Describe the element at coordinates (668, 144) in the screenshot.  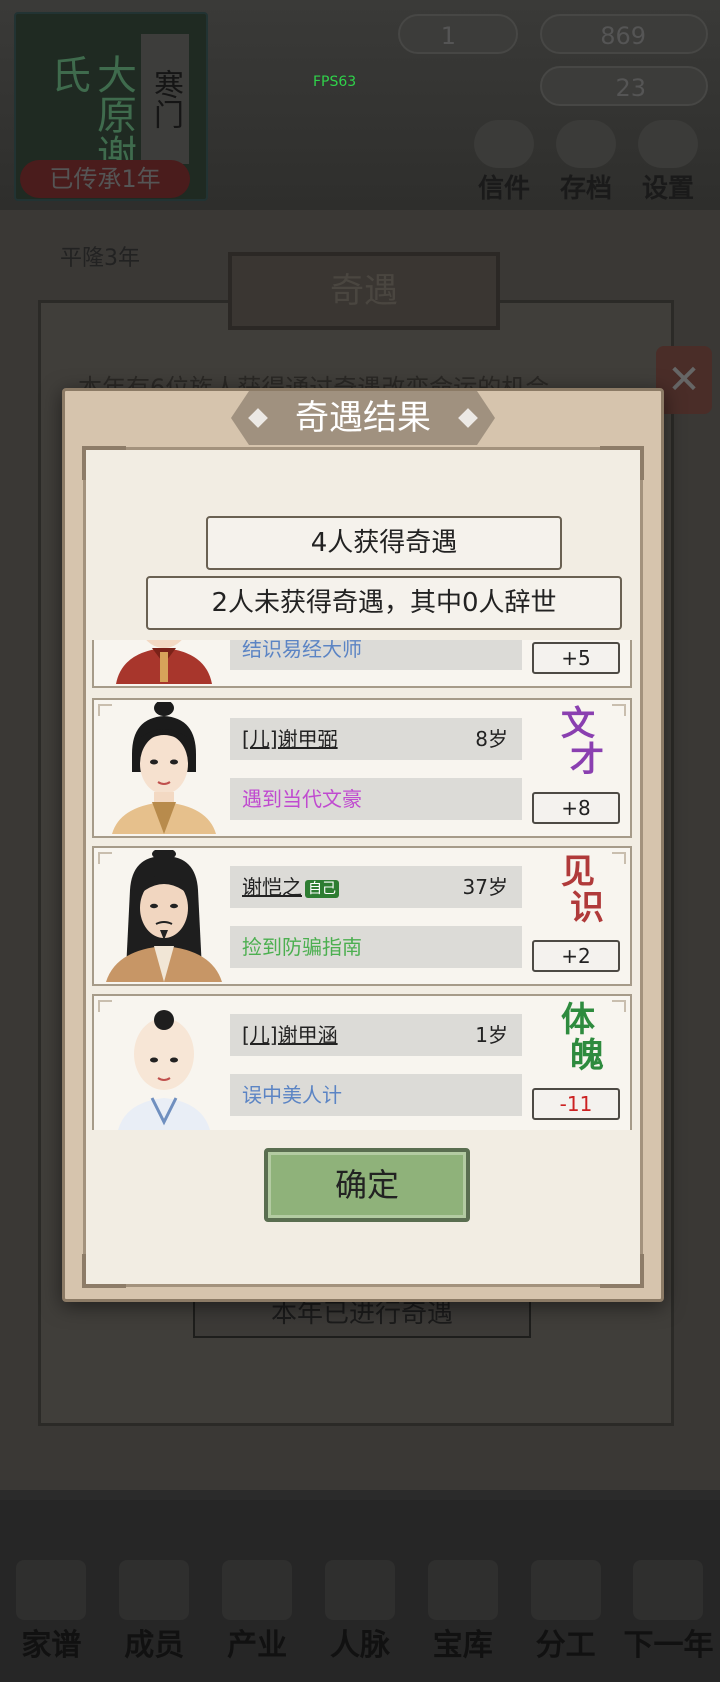
I see `settings-icon` at that location.